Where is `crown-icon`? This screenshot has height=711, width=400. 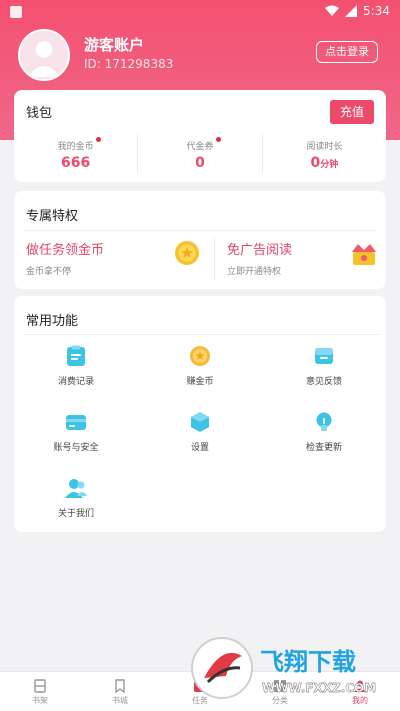
crown-icon is located at coordinates (364, 254).